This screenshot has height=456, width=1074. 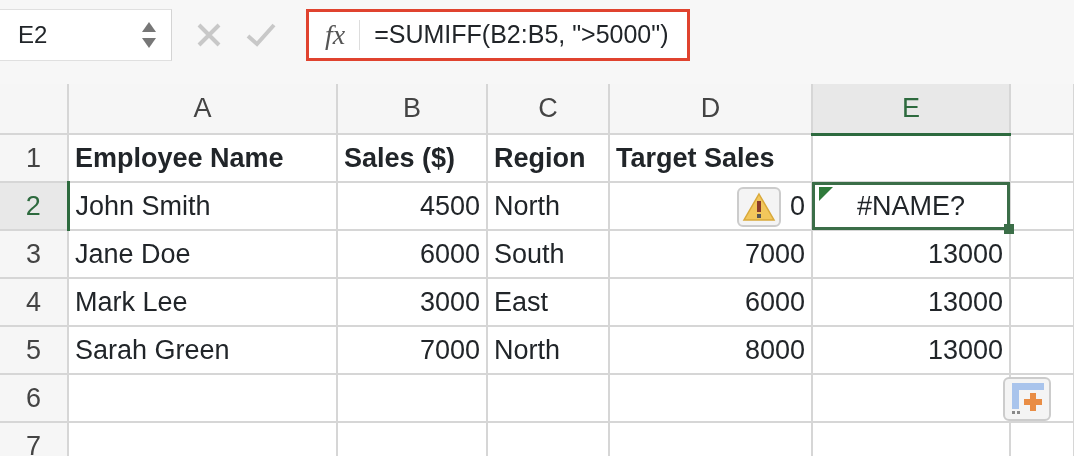 What do you see at coordinates (86, 35) in the screenshot?
I see `name-box: E2` at bounding box center [86, 35].